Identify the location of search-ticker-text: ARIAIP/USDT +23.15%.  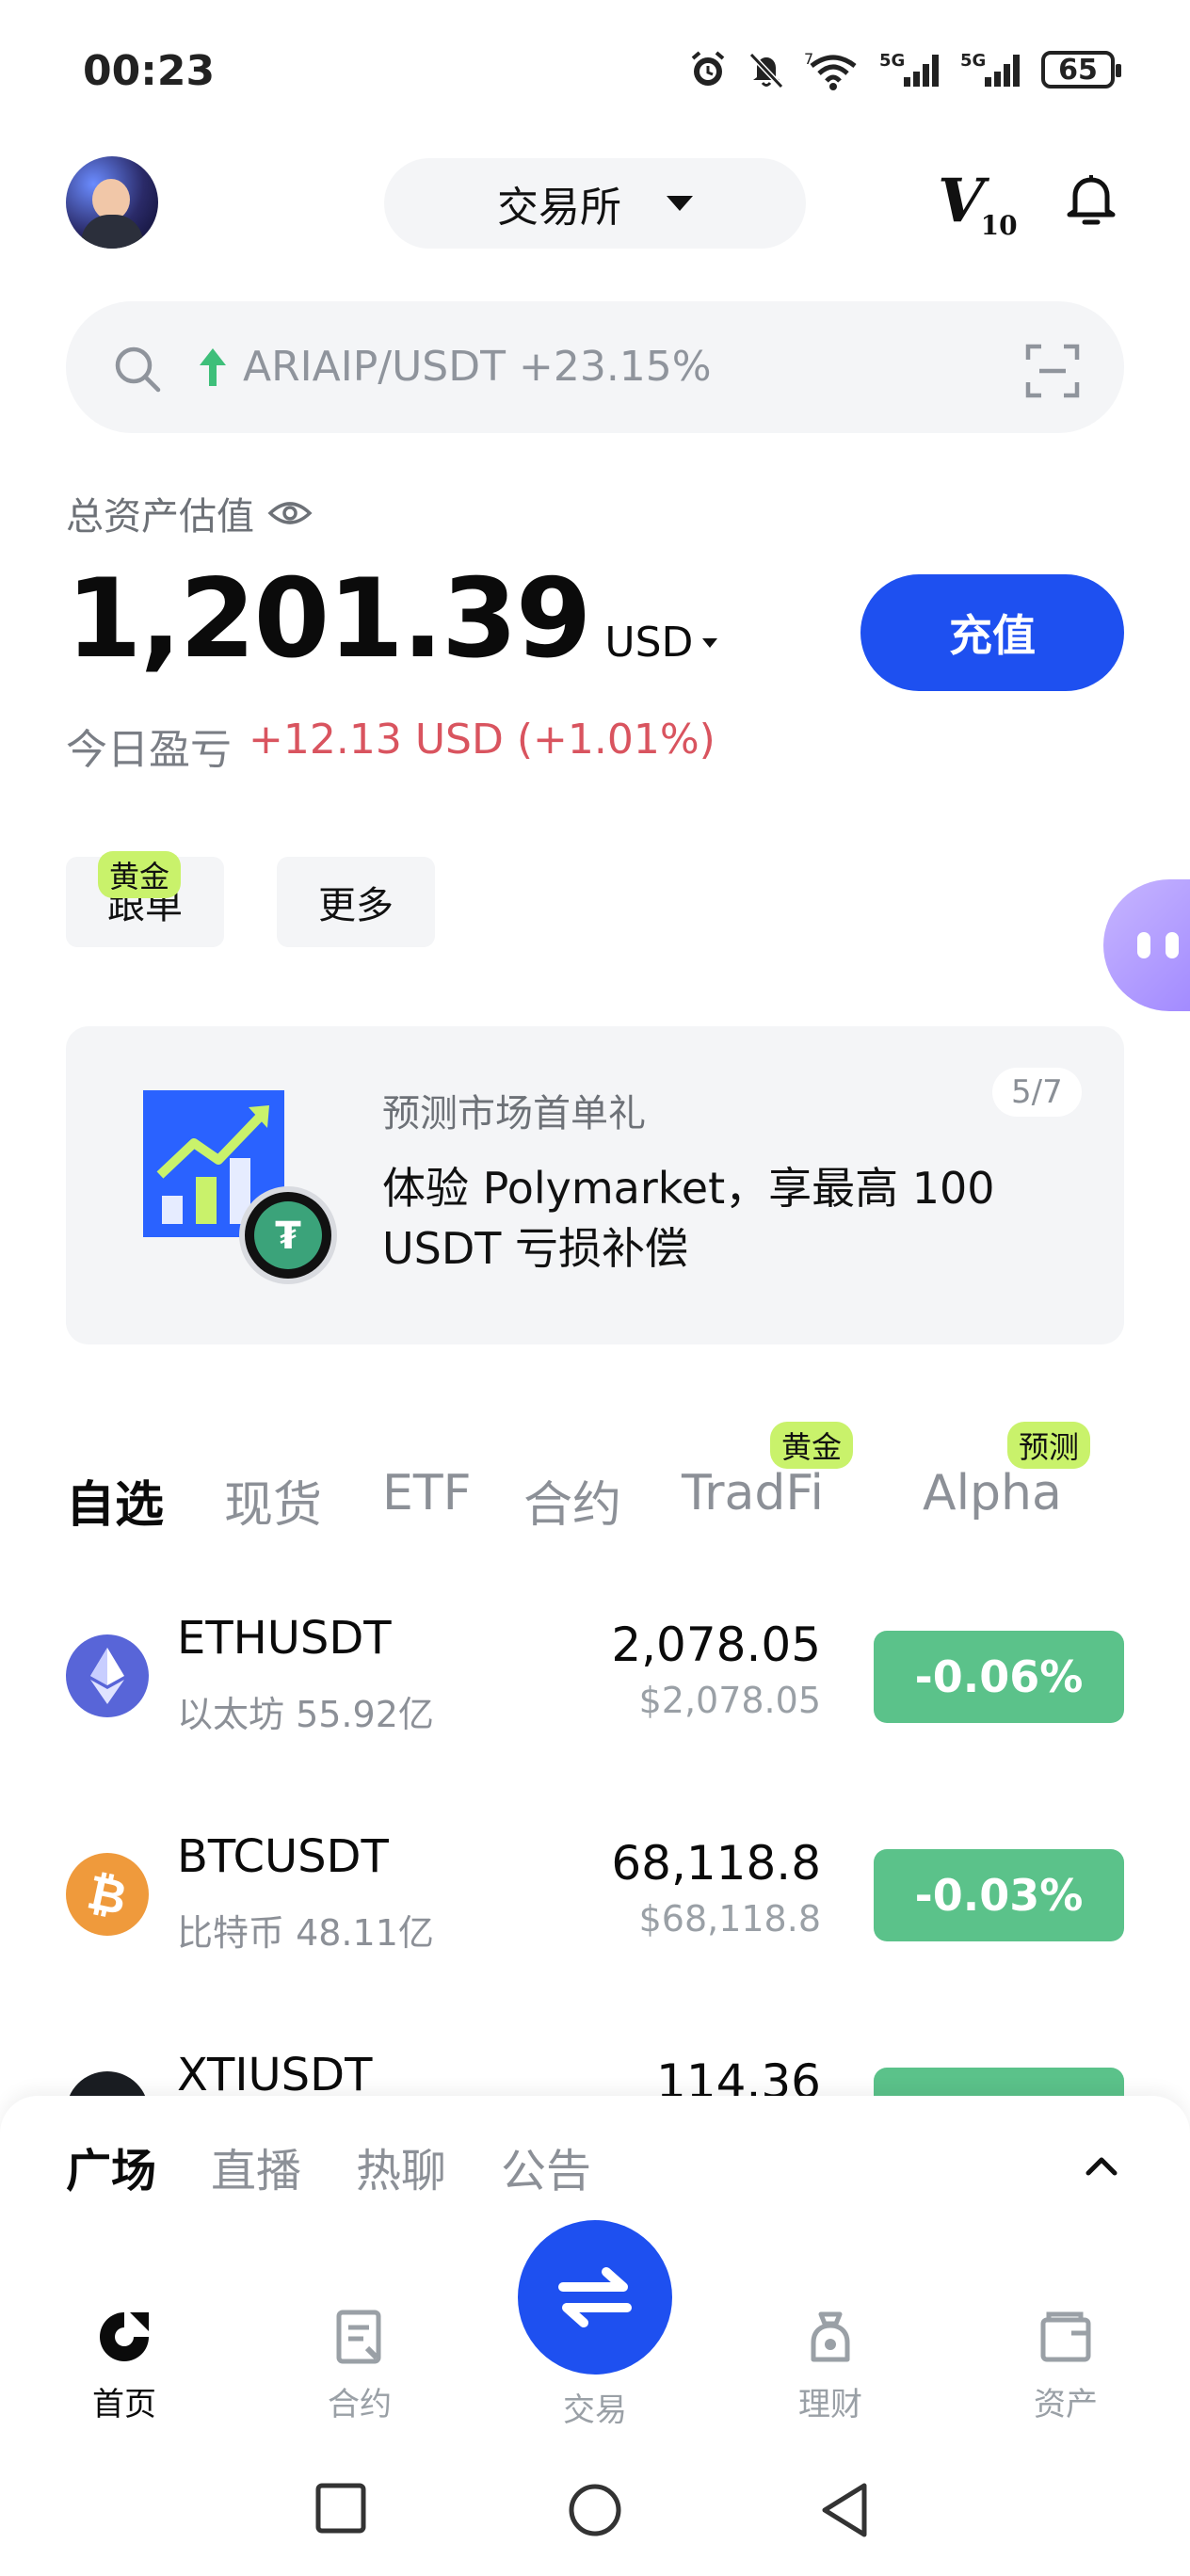
(477, 367).